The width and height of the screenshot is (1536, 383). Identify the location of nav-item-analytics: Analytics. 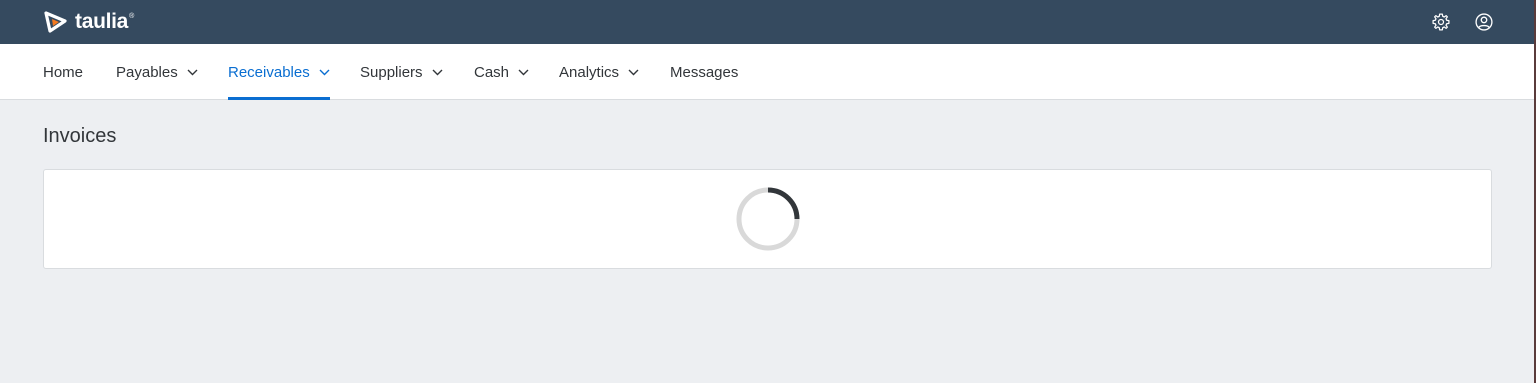
(599, 72).